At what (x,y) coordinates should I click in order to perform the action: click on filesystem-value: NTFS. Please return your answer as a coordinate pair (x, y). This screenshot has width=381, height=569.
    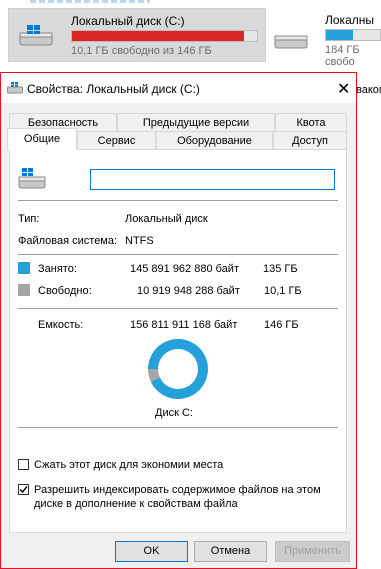
    Looking at the image, I should click on (139, 241).